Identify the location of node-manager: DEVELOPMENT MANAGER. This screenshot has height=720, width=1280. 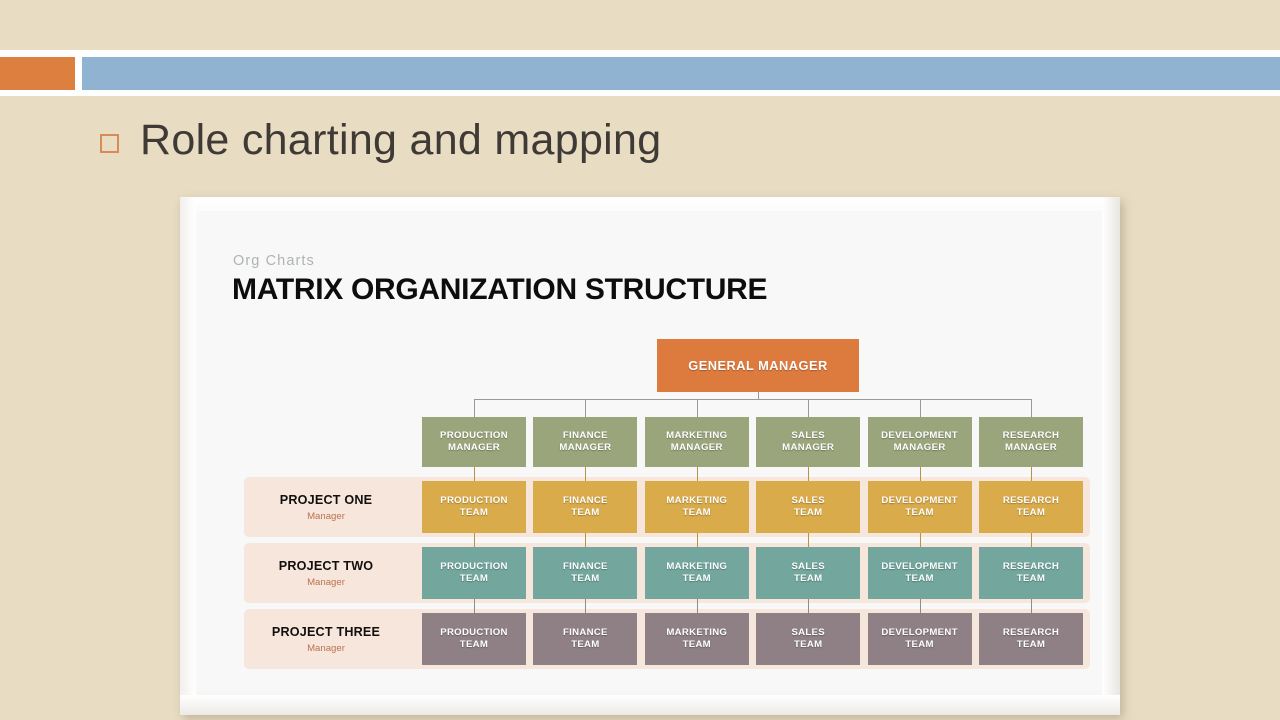
(919, 442).